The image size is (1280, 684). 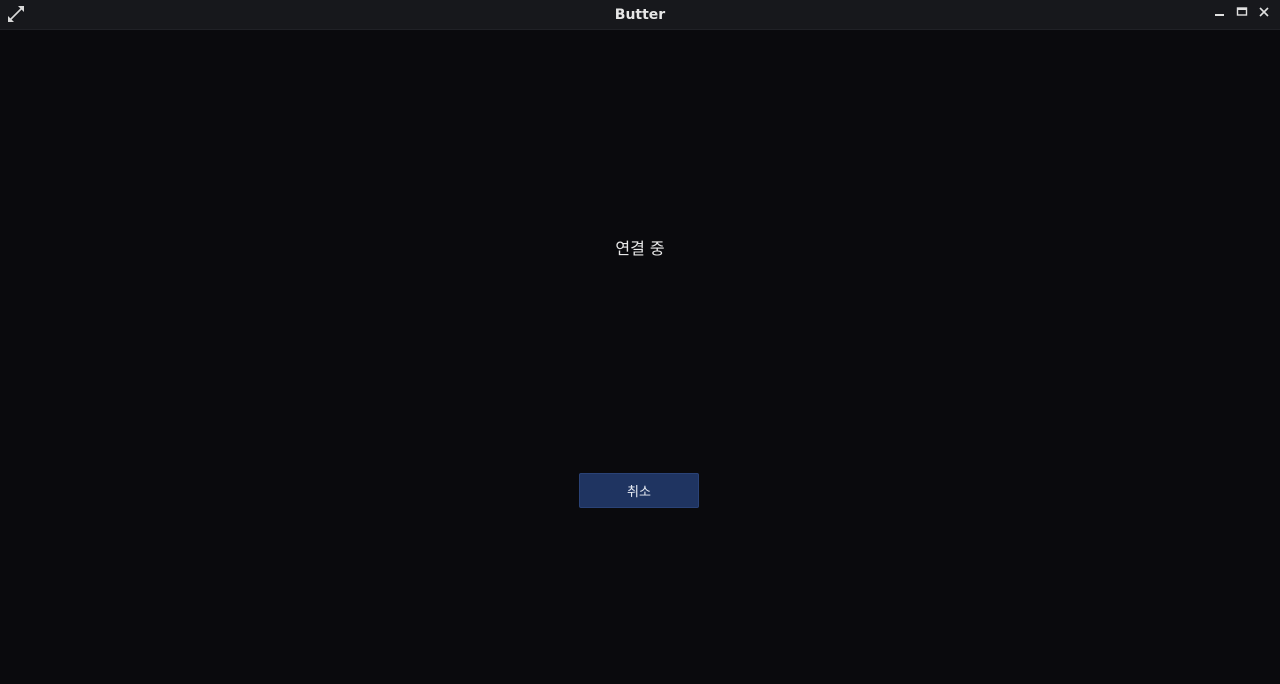 I want to click on cancel-button: 취소, so click(x=639, y=490).